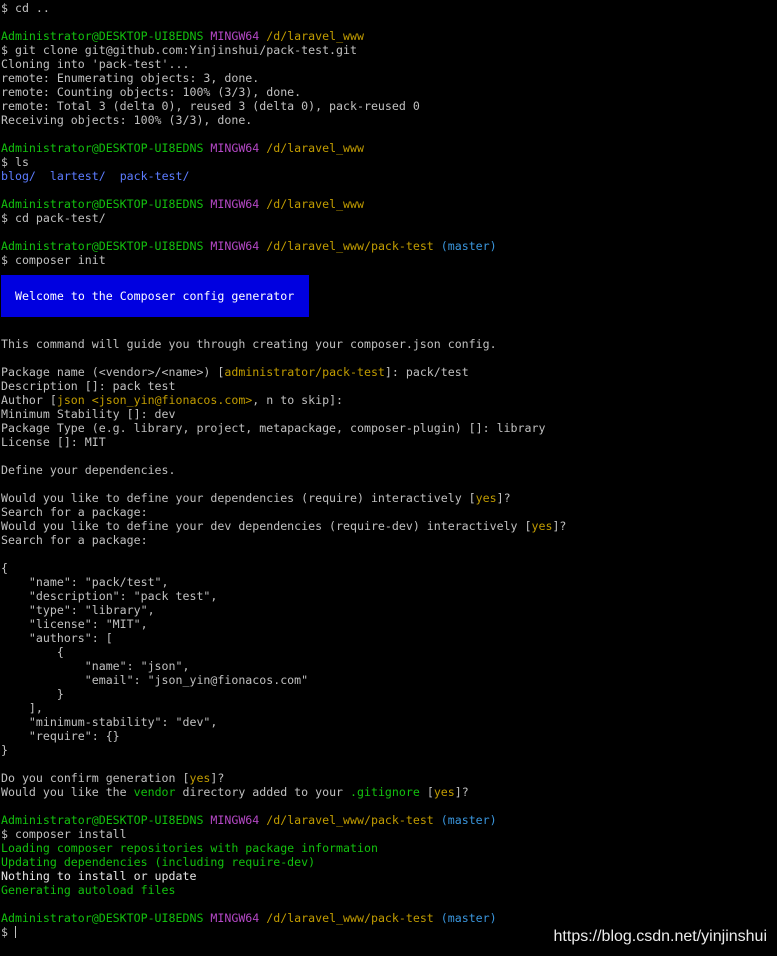 Image resolution: width=777 pixels, height=956 pixels. I want to click on terminal-line: Do you confirm generation [yes]?, so click(389, 778).